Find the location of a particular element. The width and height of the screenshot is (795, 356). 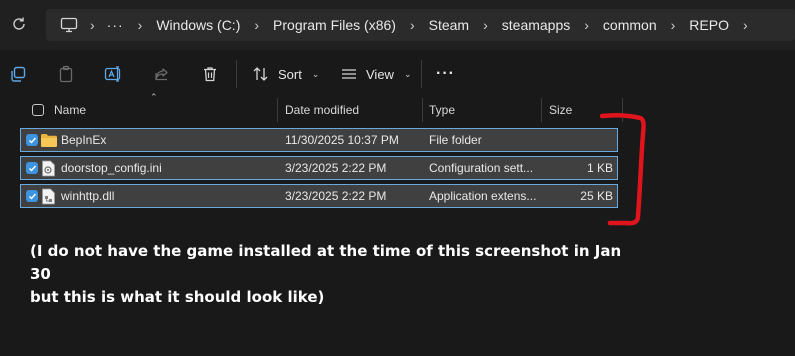

file-name: winhttp.dll is located at coordinates (87, 196).